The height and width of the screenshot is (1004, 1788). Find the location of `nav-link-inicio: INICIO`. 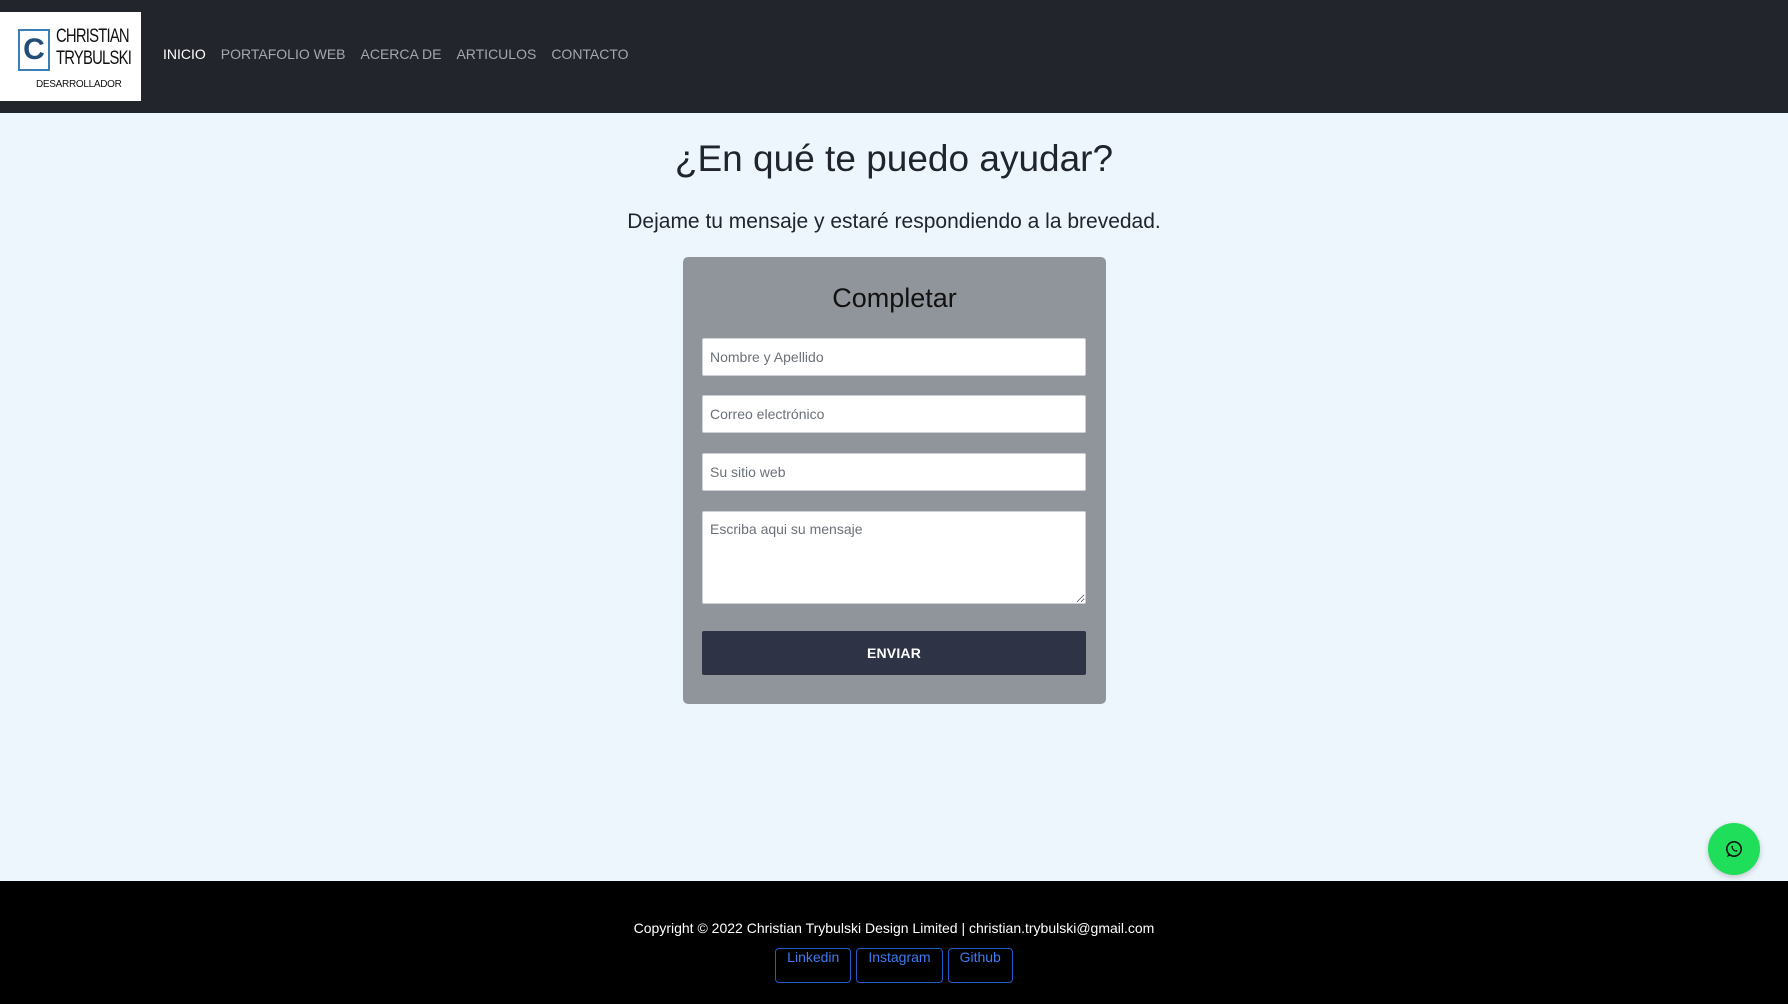

nav-link-inicio: INICIO is located at coordinates (184, 54).